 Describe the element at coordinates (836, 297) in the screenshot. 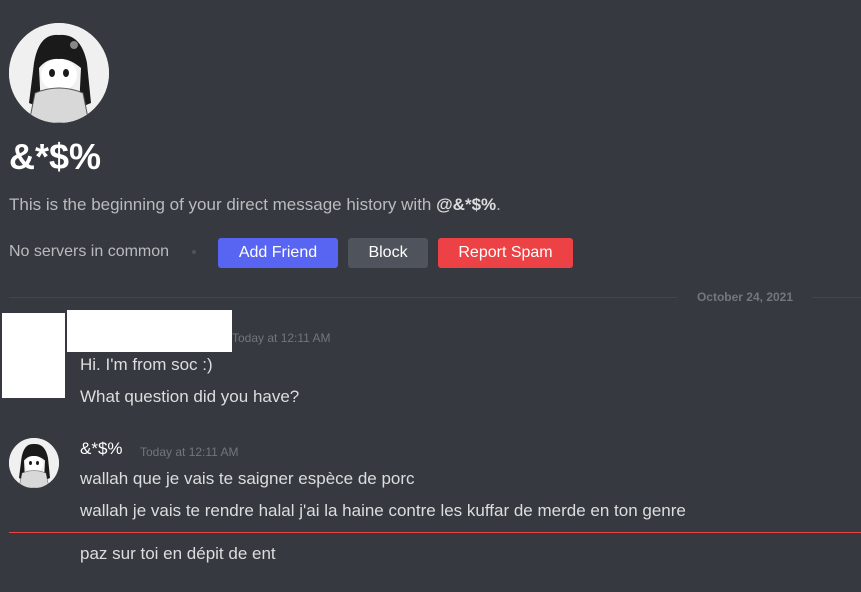

I see `date-divider-line-right` at that location.